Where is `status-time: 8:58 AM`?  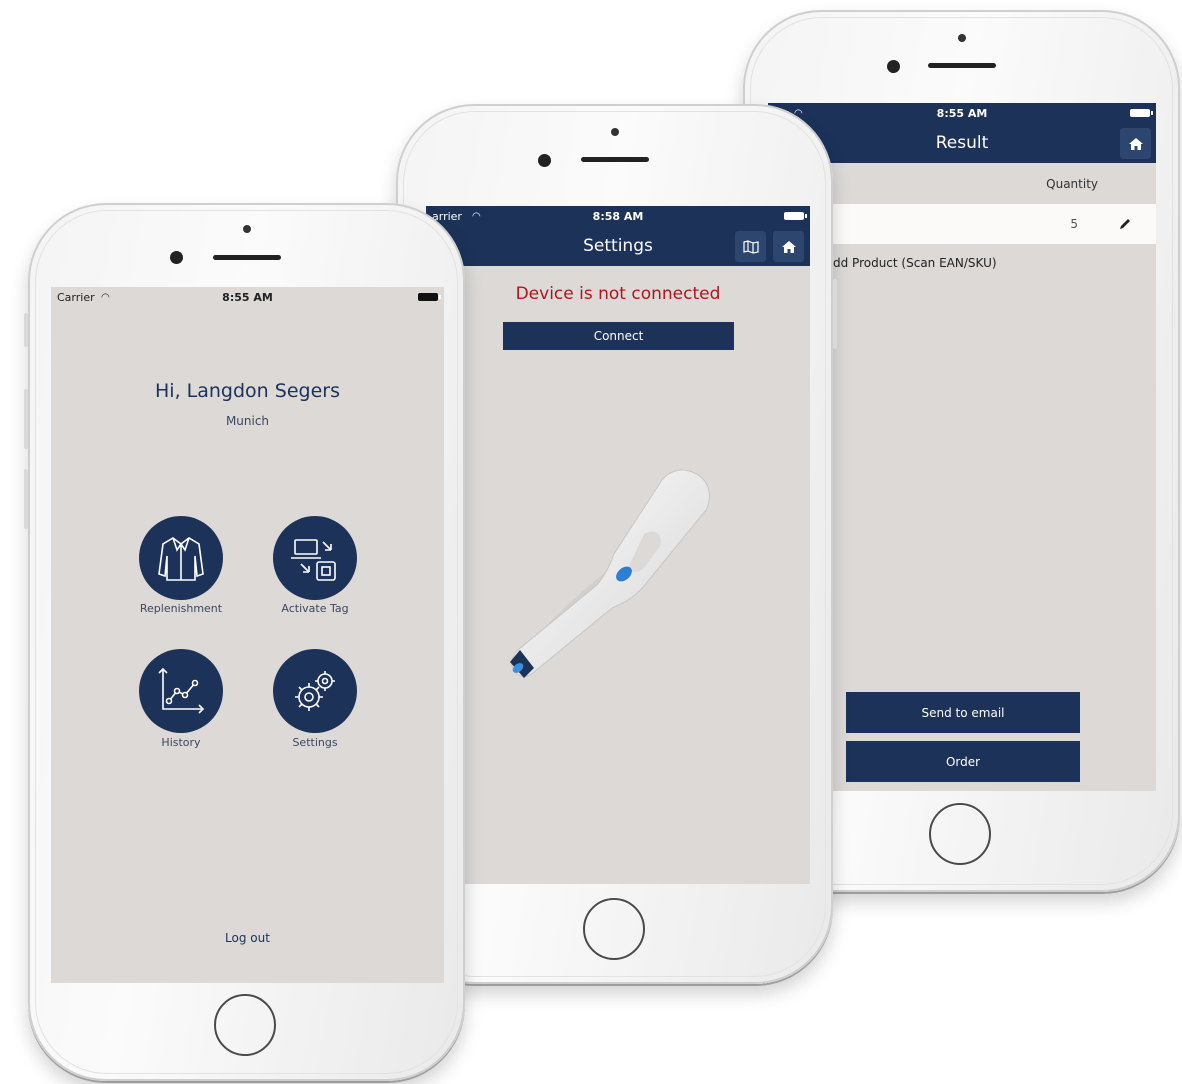 status-time: 8:58 AM is located at coordinates (618, 216).